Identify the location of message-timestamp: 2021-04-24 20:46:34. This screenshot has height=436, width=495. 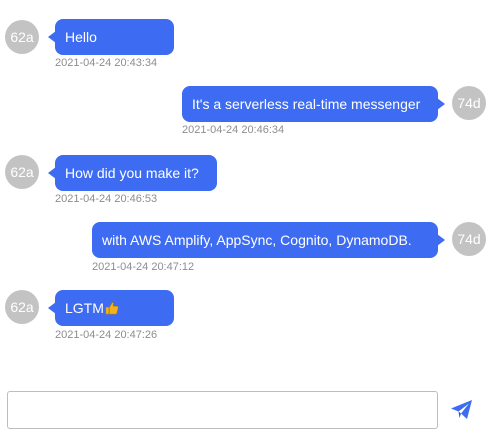
(233, 130).